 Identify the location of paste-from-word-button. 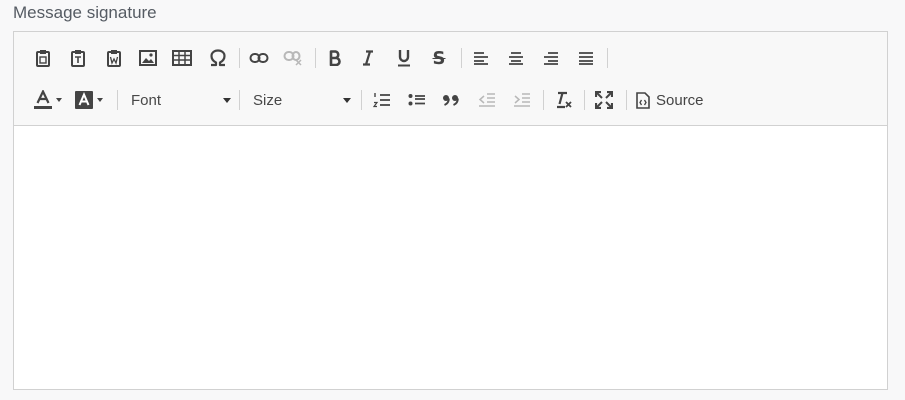
(114, 58).